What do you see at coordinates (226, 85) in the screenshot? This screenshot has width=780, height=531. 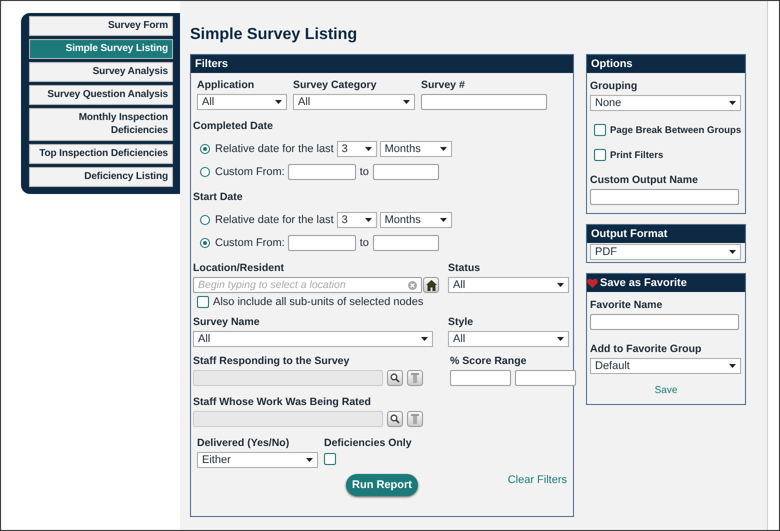 I see `field-label: Application` at bounding box center [226, 85].